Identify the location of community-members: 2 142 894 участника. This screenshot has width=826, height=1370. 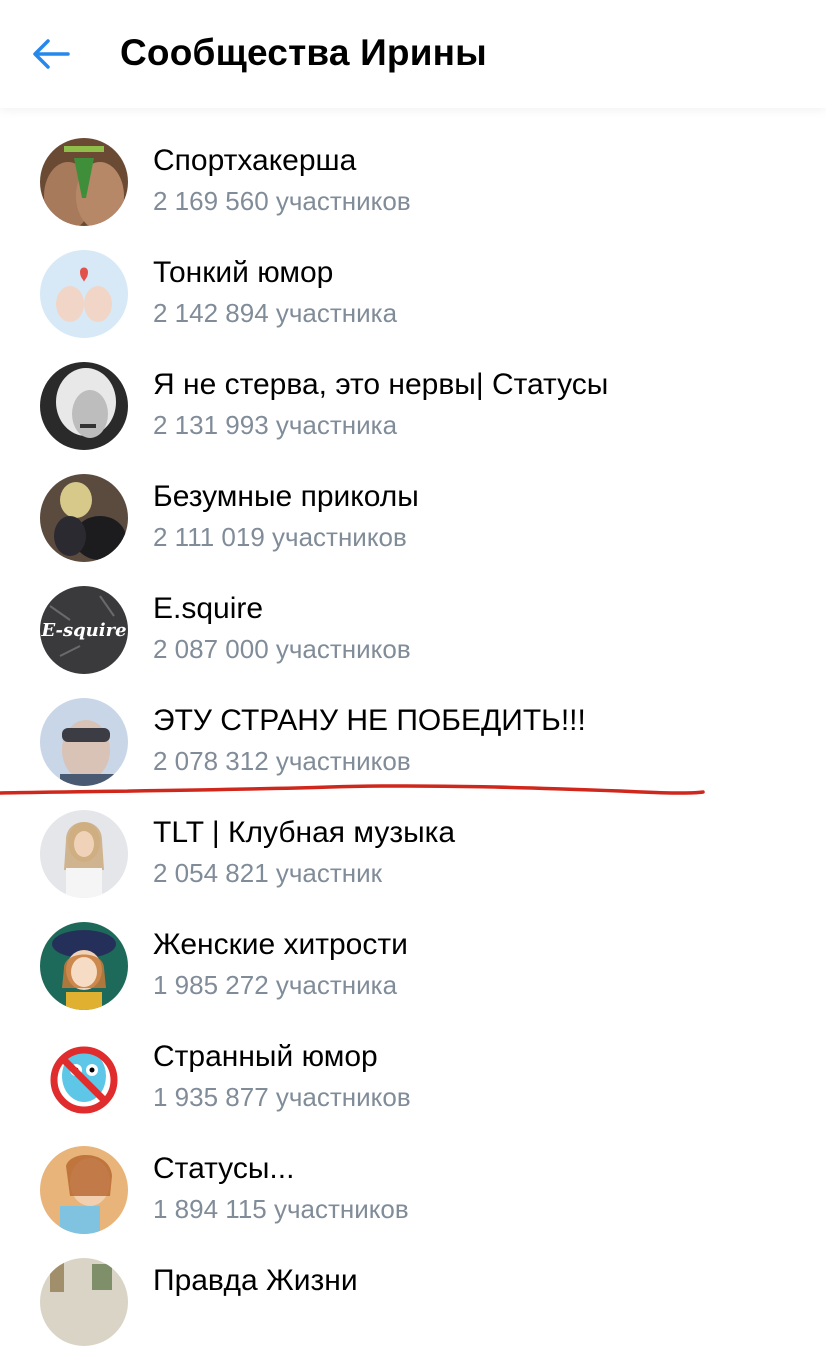
(275, 313).